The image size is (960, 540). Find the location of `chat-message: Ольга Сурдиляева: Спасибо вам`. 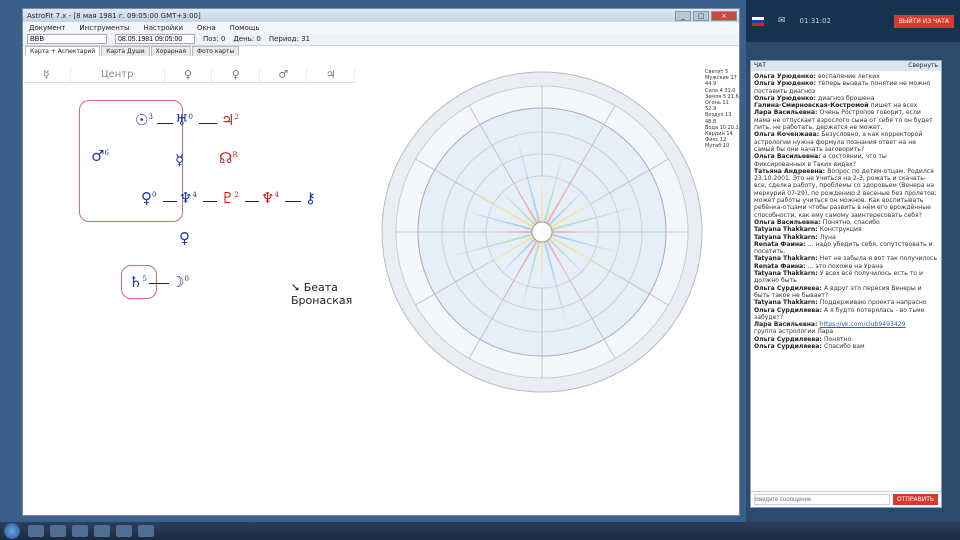

chat-message: Ольга Сурдиляева: Спасибо вам is located at coordinates (846, 346).